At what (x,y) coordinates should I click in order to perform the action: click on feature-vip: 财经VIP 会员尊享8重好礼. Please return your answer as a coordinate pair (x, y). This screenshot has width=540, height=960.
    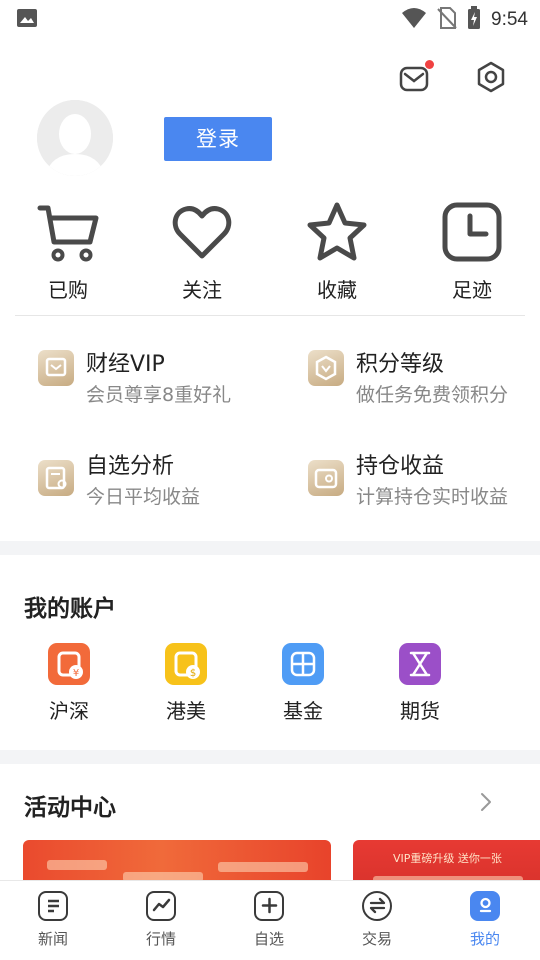
    Looking at the image, I should click on (158, 381).